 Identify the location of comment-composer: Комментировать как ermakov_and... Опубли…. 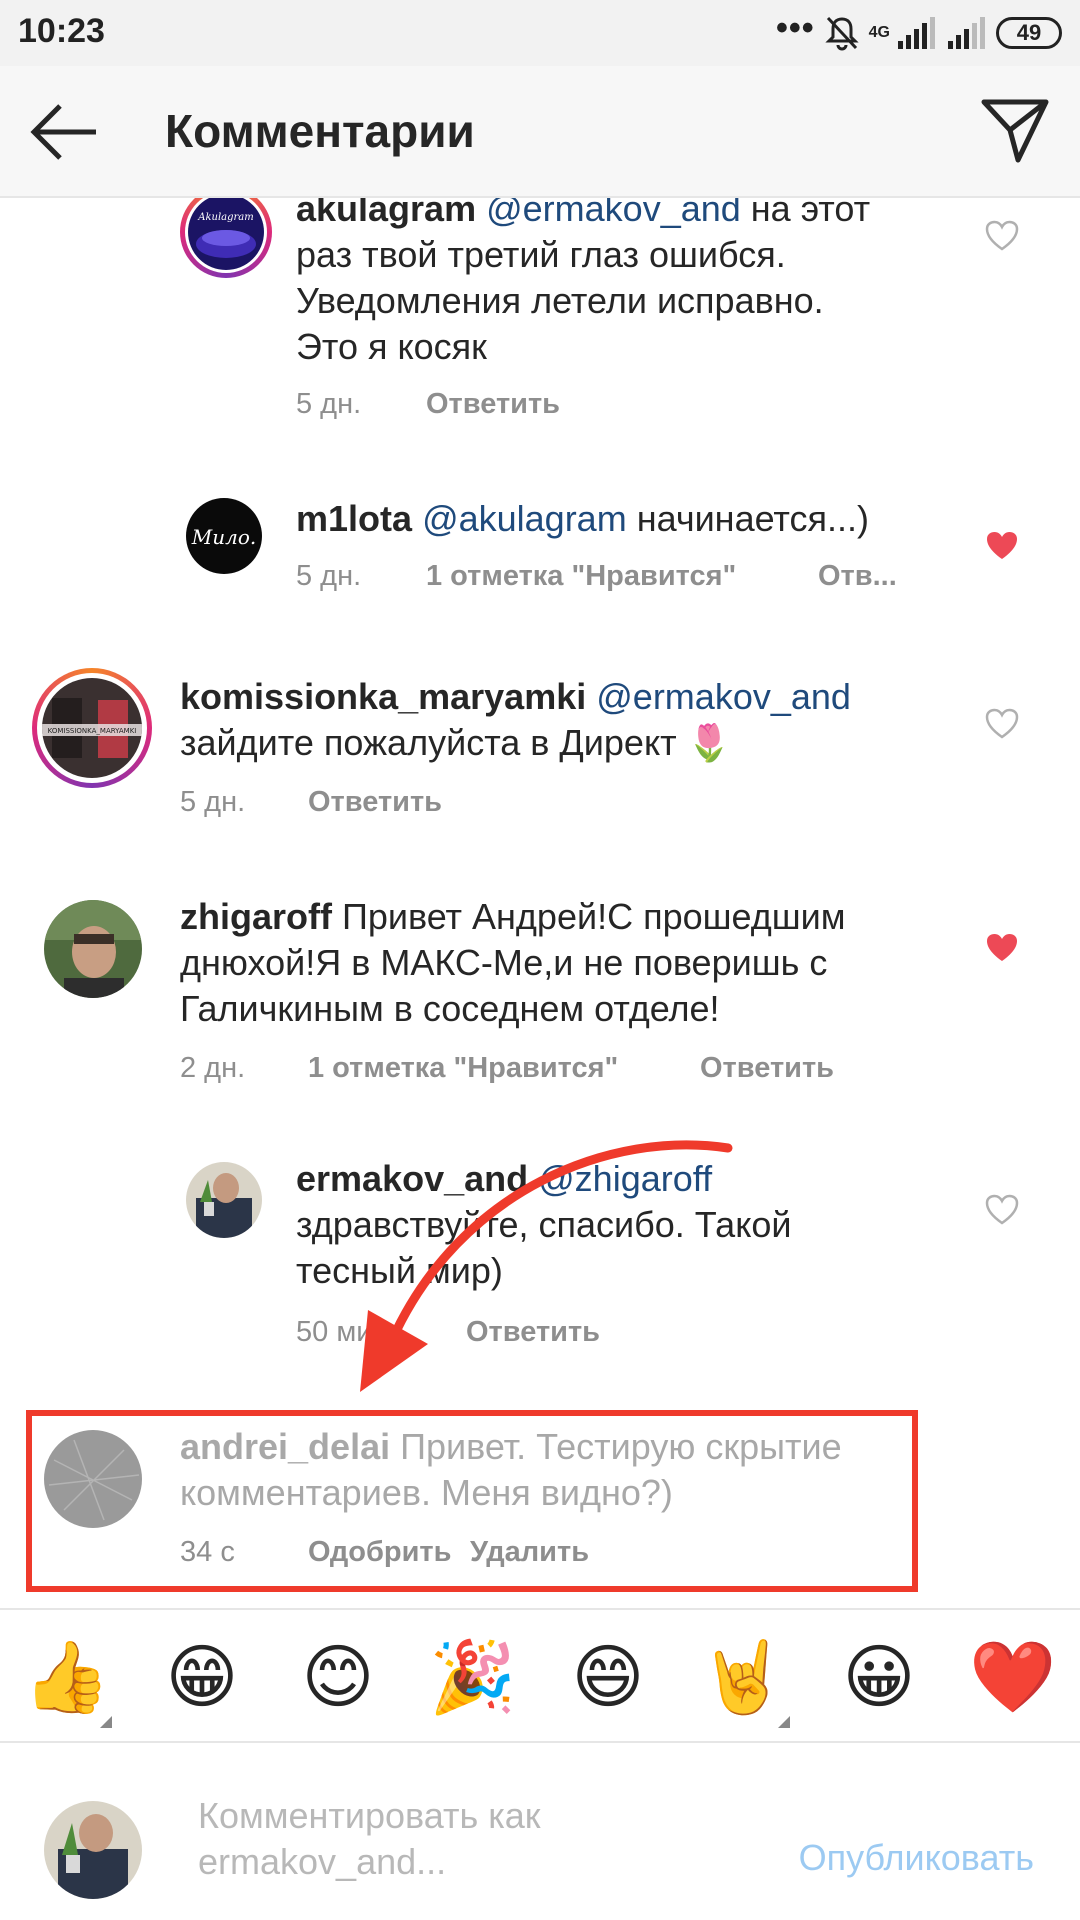
(540, 1832).